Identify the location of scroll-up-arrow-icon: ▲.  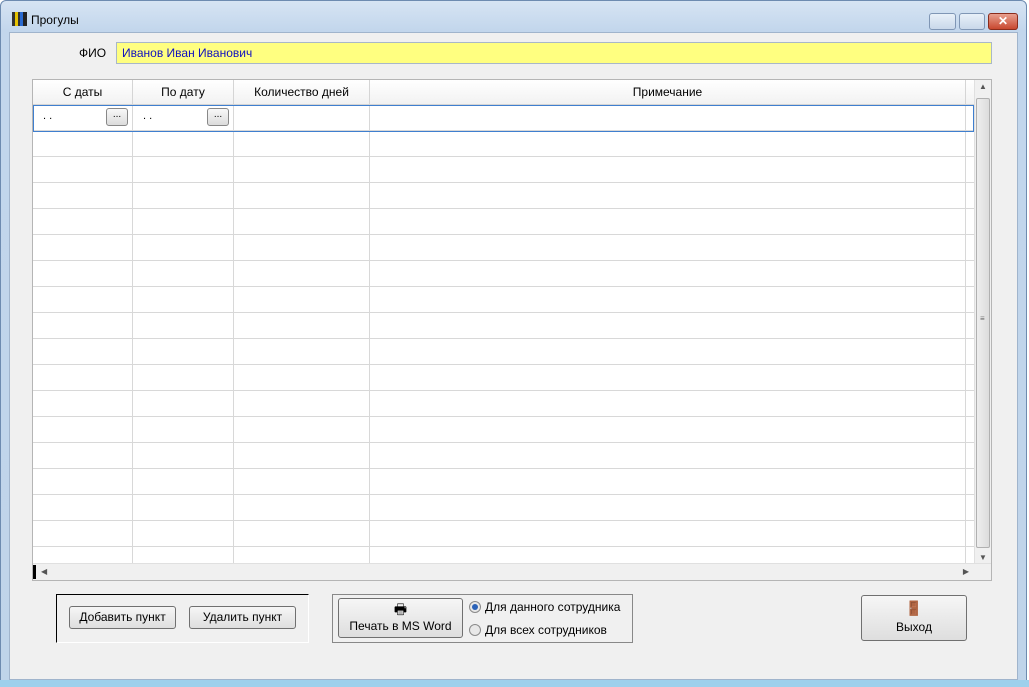
(983, 86).